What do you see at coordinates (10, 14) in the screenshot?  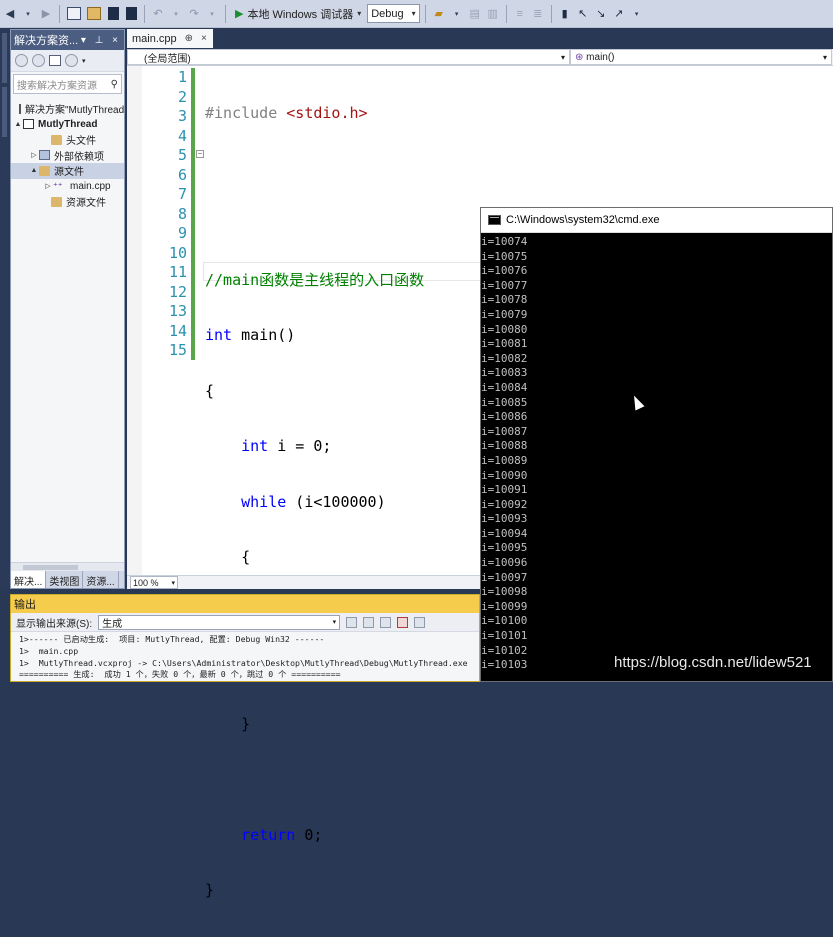 I see `back-icon: ◀` at bounding box center [10, 14].